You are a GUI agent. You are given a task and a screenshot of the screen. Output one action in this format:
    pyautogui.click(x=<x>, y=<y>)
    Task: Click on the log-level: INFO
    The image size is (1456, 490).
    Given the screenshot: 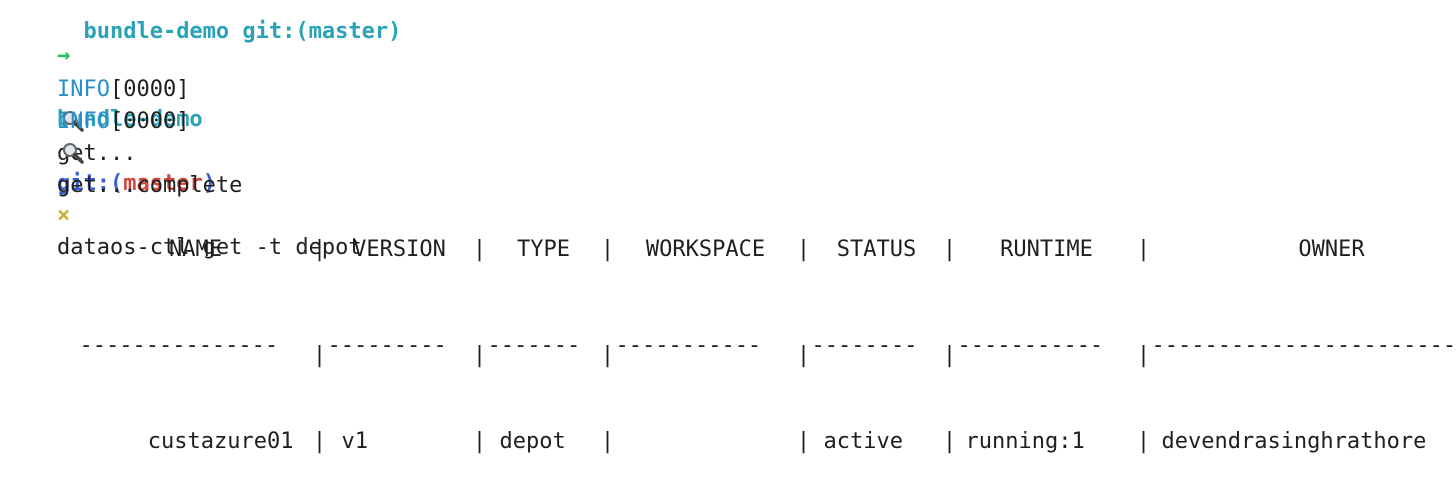 What is the action you would take?
    pyautogui.click(x=83, y=121)
    